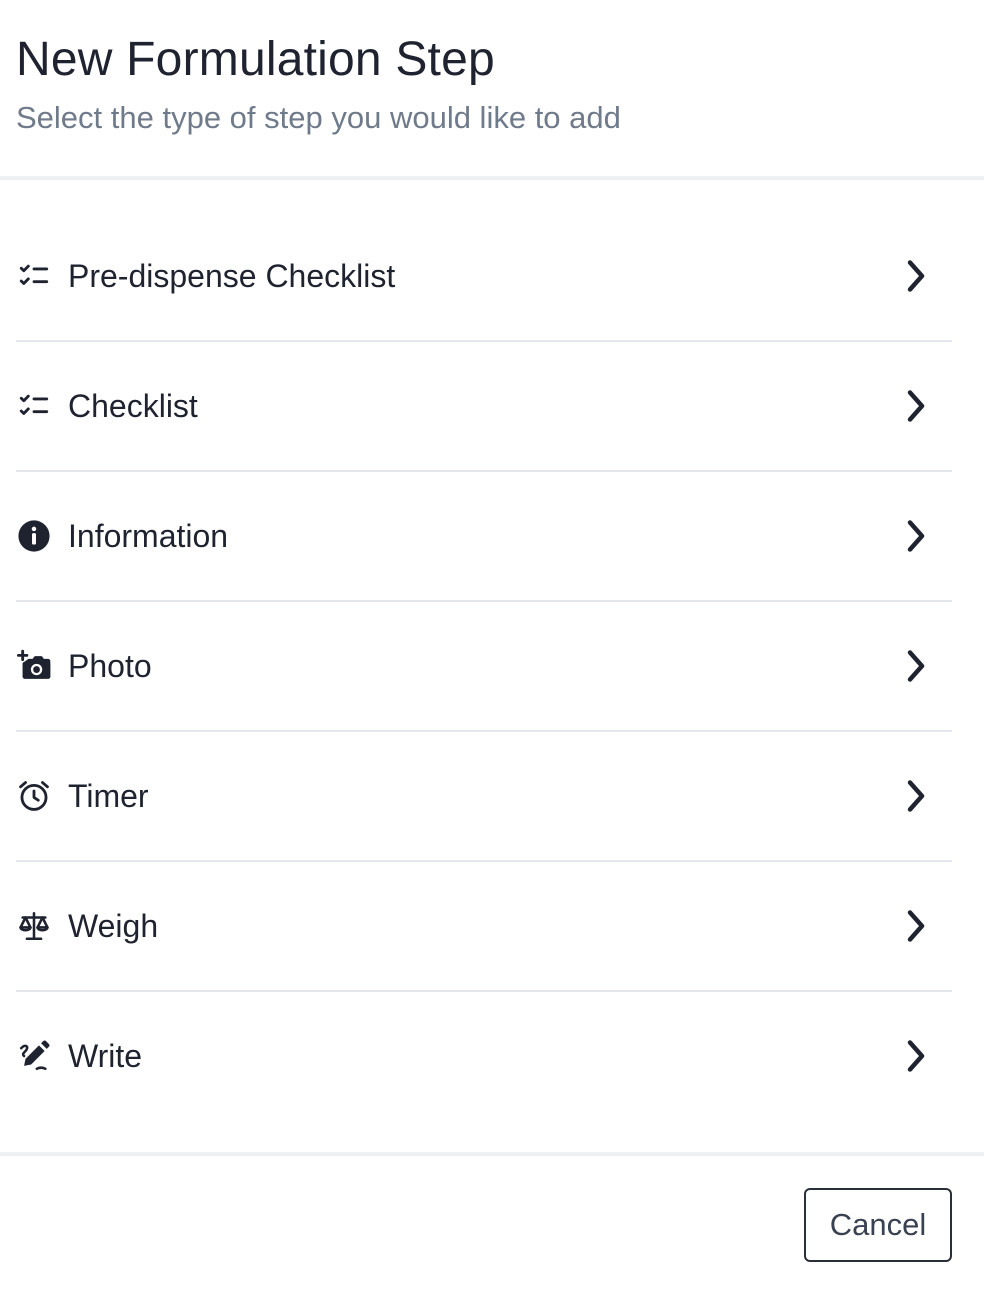 The height and width of the screenshot is (1296, 984). I want to click on step-label: Timer, so click(108, 796).